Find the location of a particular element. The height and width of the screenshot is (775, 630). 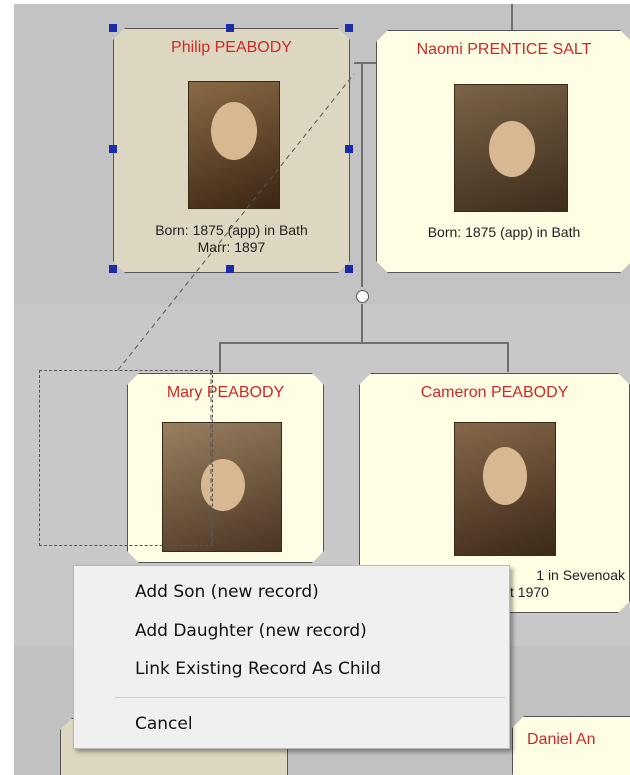

menu-add-daughter: Add Daughter (new record) is located at coordinates (251, 631).